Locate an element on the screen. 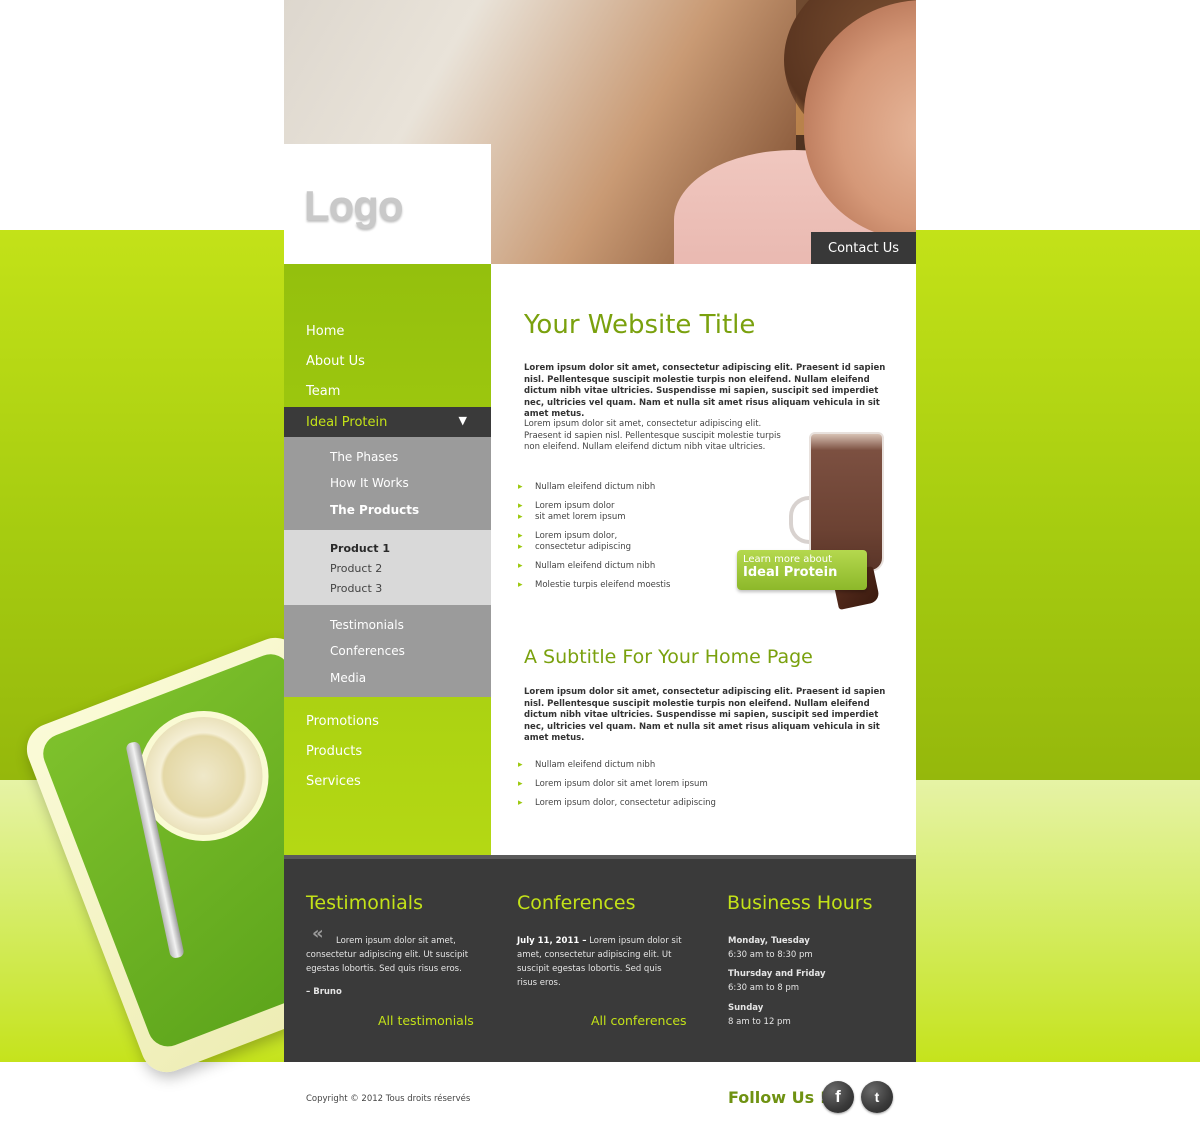 The height and width of the screenshot is (1134, 1200). nav-item-products: Products is located at coordinates (334, 751).